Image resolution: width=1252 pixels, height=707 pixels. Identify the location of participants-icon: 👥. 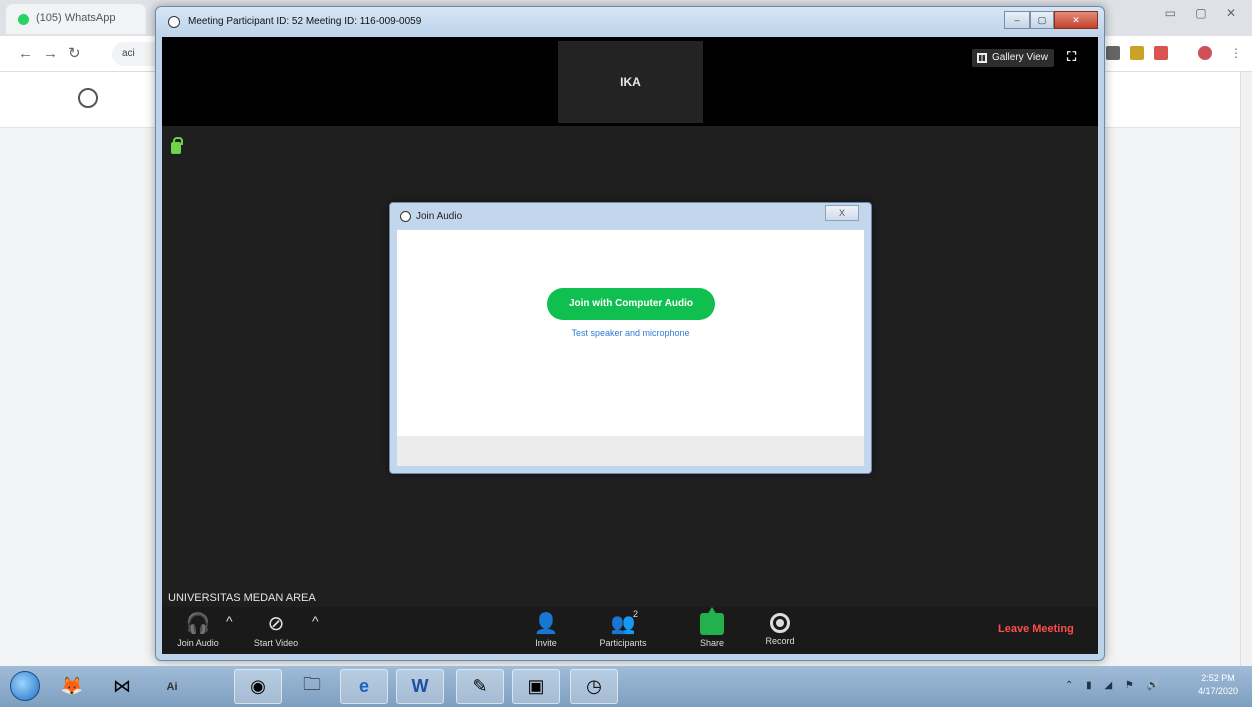
(623, 624).